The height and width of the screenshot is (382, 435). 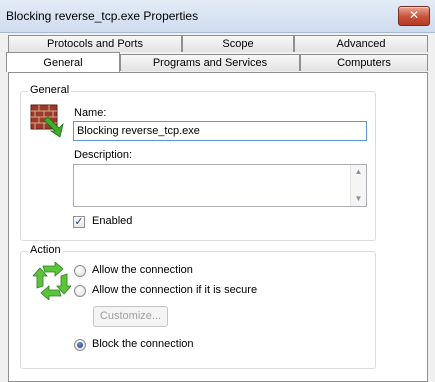 I want to click on tab-label: Programs and Services, so click(x=210, y=63).